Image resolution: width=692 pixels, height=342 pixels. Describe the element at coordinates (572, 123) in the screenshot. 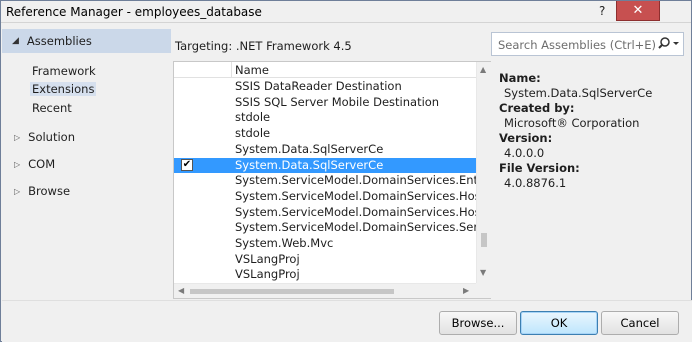

I see `detail-created-value: Microsoft® Corporation` at that location.